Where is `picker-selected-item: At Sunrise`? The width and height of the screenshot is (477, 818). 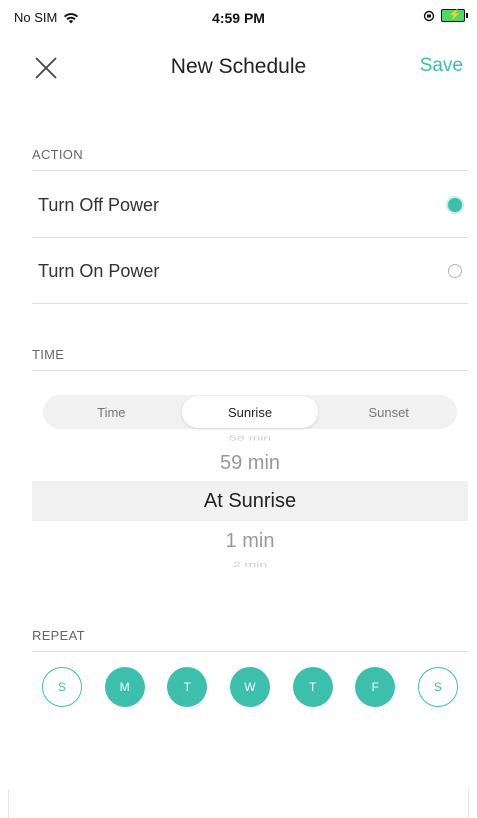
picker-selected-item: At Sunrise is located at coordinates (250, 501).